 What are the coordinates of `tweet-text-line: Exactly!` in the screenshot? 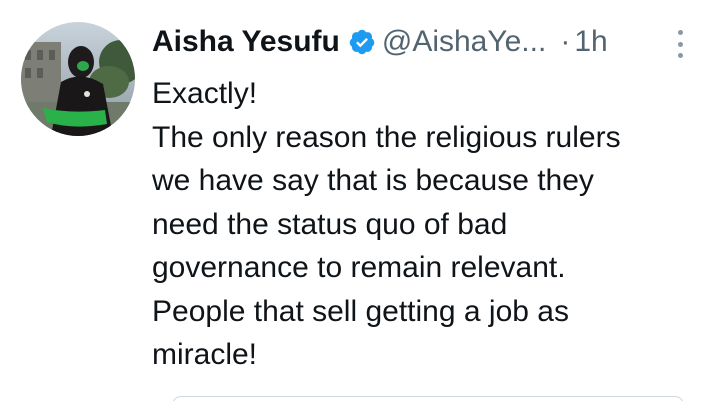 It's located at (205, 93).